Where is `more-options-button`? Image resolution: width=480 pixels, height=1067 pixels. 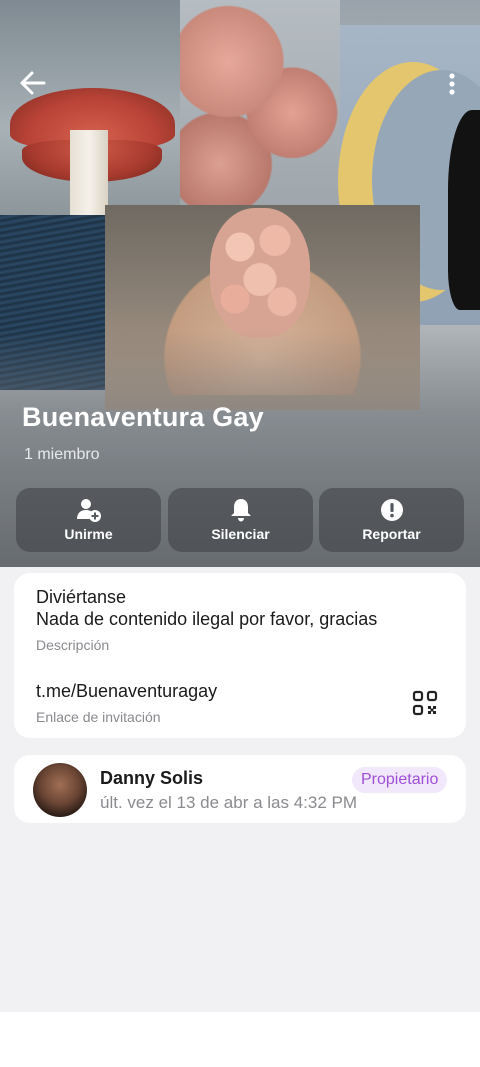 more-options-button is located at coordinates (452, 84).